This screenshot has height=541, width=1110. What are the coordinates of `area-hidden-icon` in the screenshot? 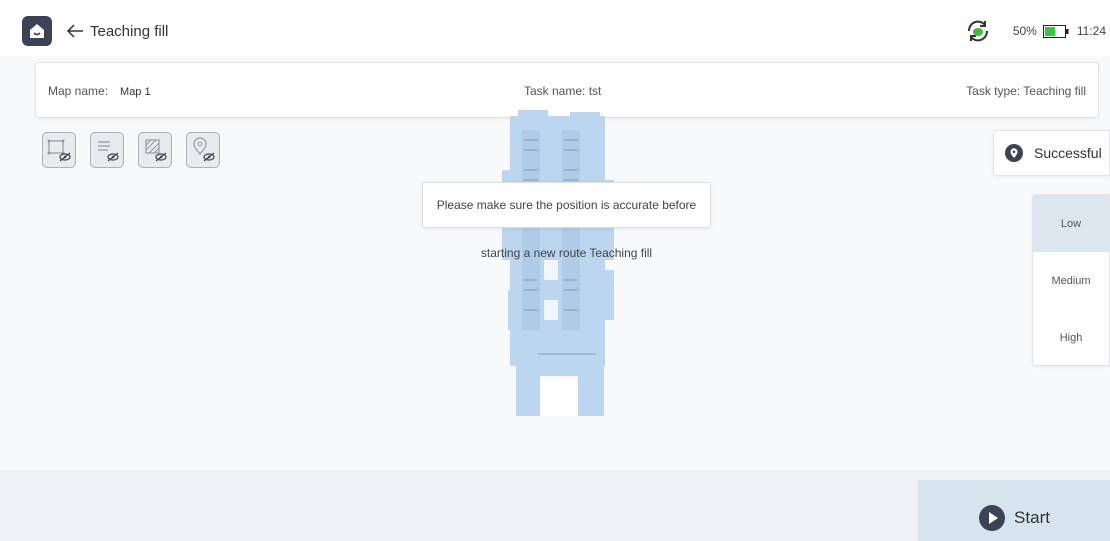 It's located at (156, 150).